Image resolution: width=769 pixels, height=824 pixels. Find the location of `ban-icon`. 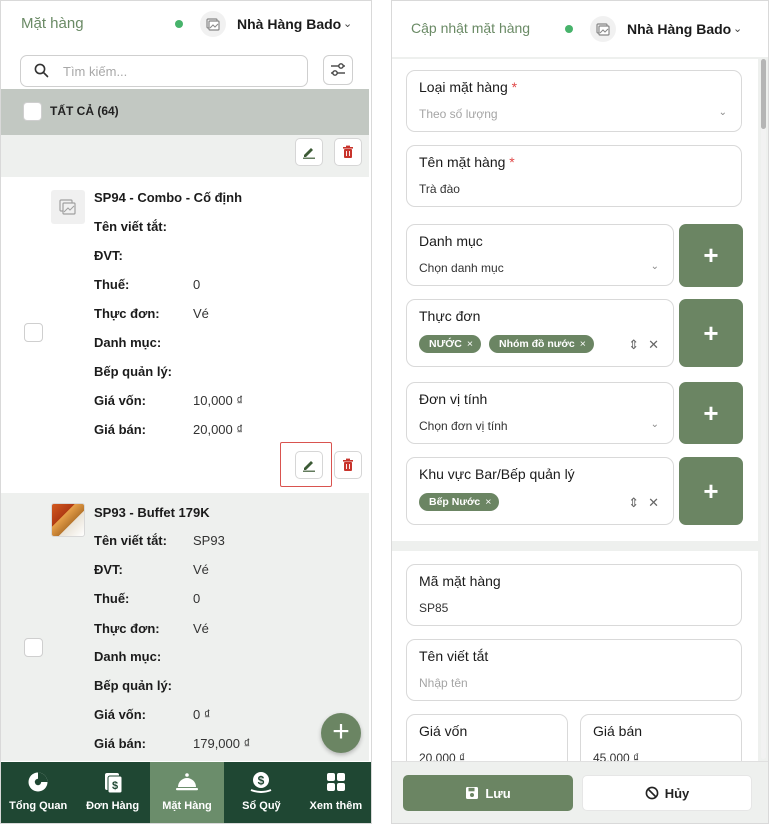

ban-icon is located at coordinates (652, 793).